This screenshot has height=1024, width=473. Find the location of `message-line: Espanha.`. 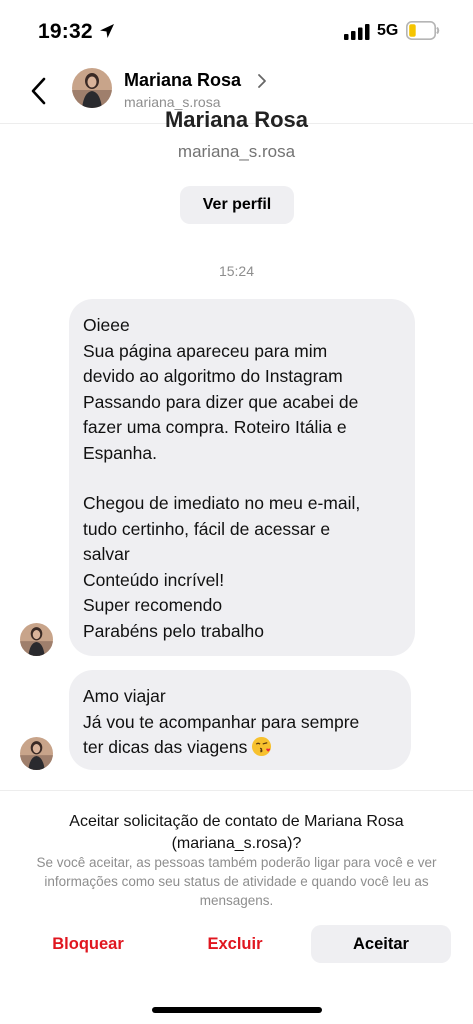

message-line: Espanha. is located at coordinates (120, 452).